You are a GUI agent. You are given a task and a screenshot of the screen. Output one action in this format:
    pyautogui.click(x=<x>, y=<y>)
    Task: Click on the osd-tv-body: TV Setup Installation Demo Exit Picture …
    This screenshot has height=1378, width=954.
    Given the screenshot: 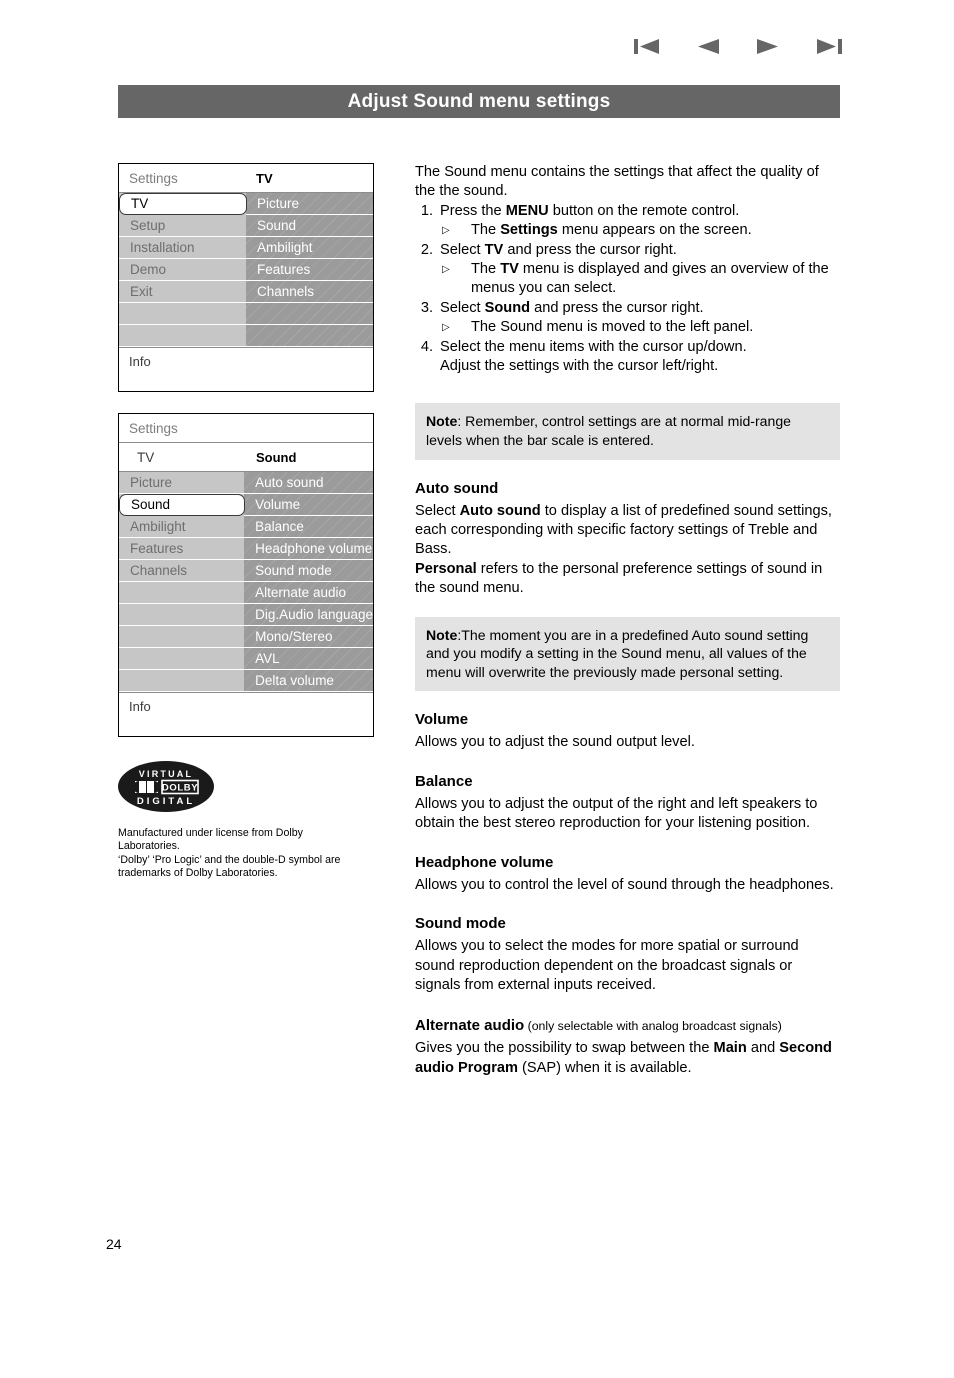 What is the action you would take?
    pyautogui.click(x=246, y=270)
    